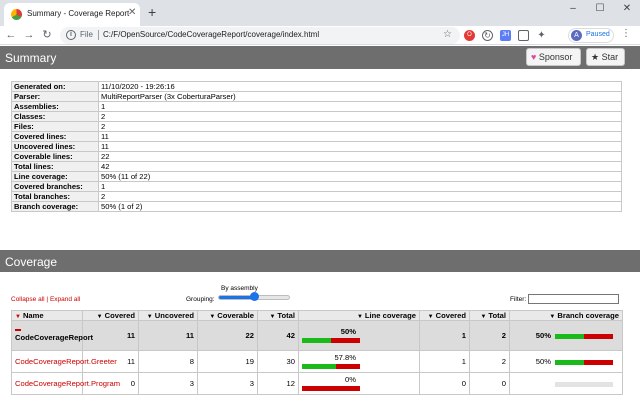 Image resolution: width=640 pixels, height=415 pixels. I want to click on class-link: CodeCoverageReport.Greeter, so click(66, 361).